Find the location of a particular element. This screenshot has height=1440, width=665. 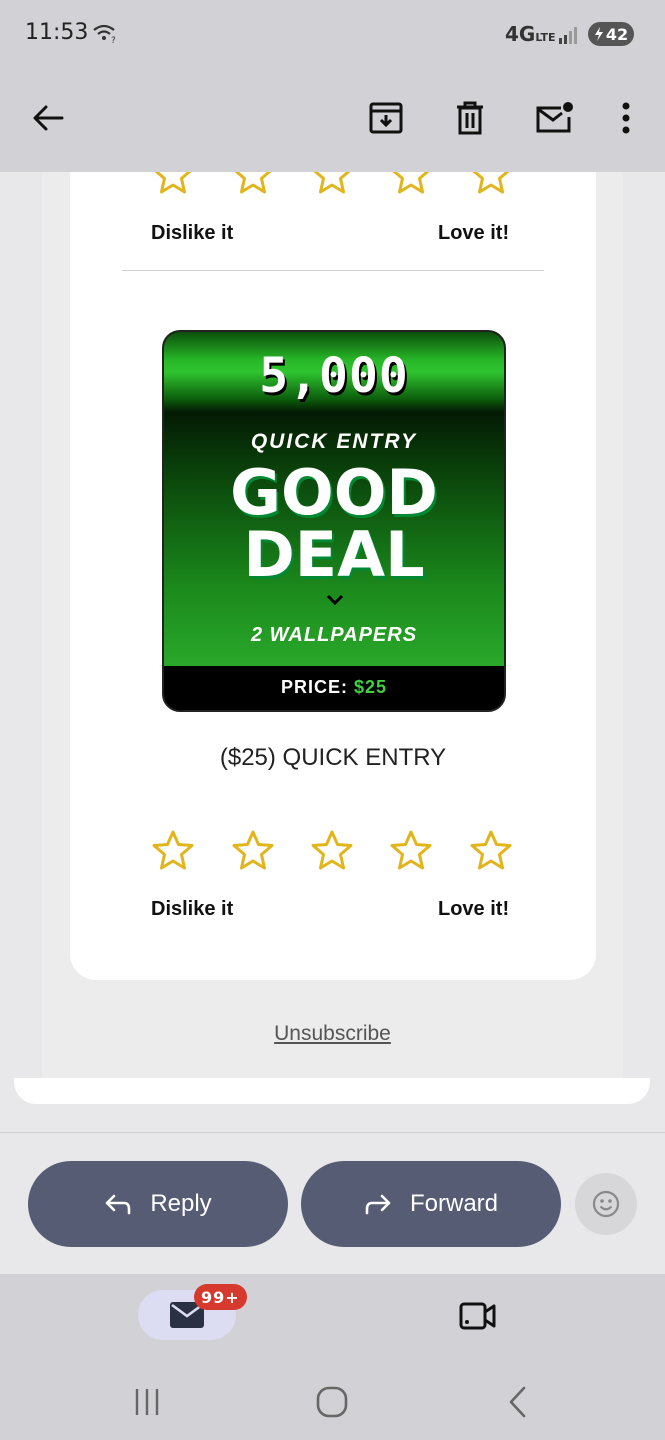

promo-headline-deal: DEAL is located at coordinates (334, 554).